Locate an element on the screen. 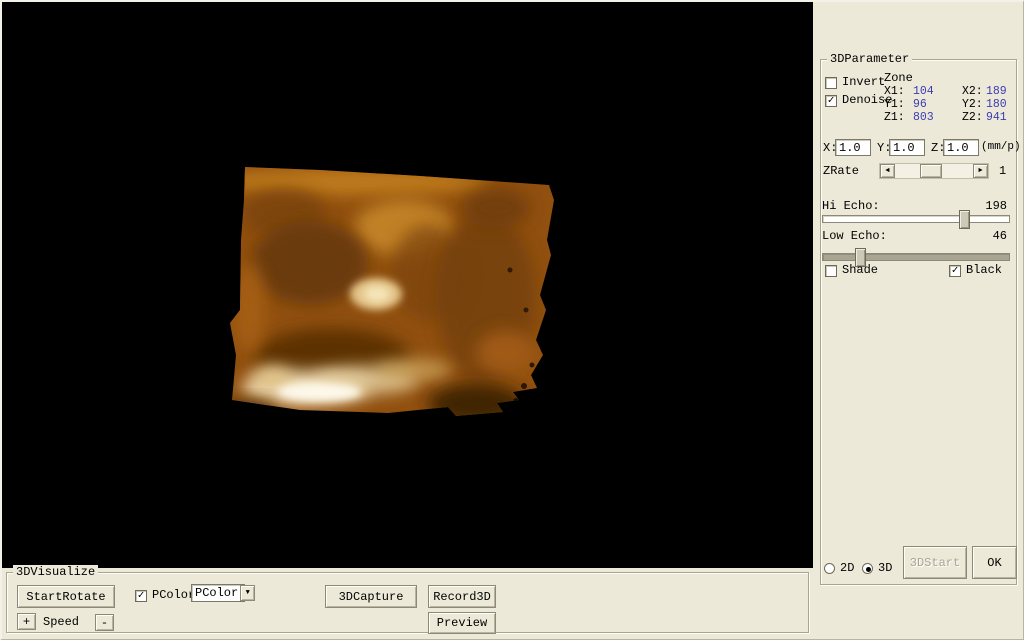  hi-echo-thumb is located at coordinates (964, 219).